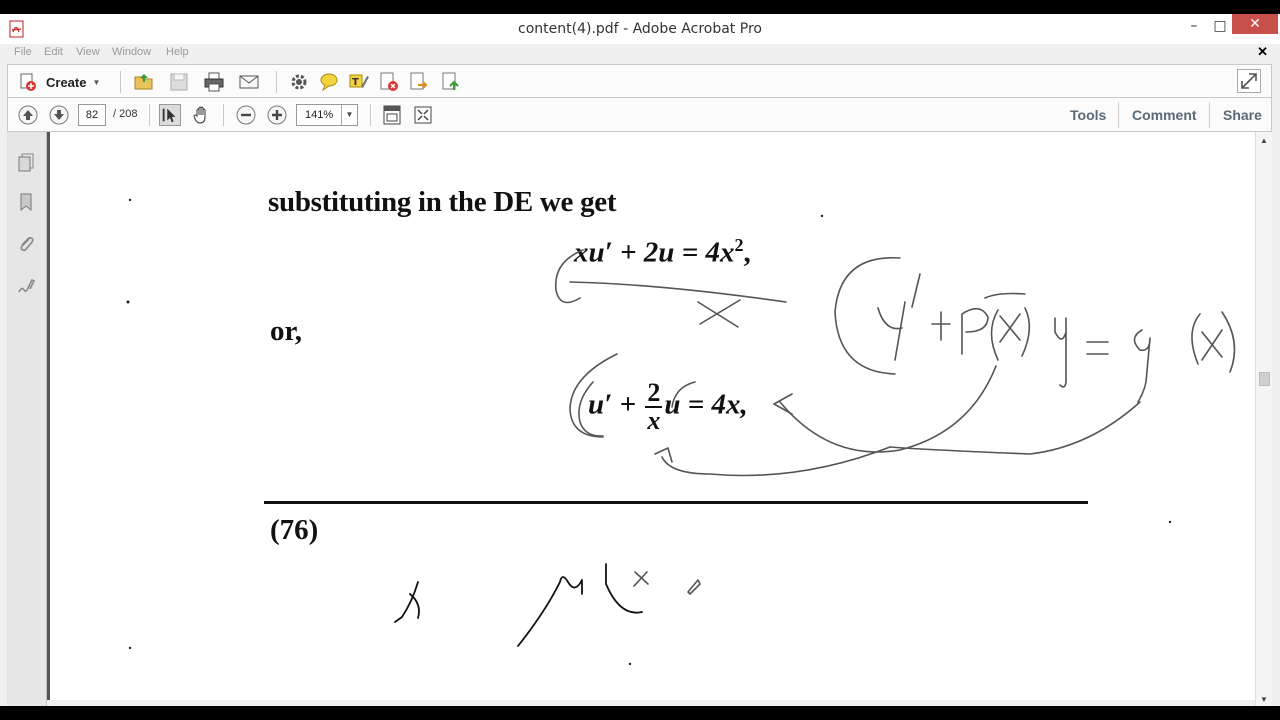  I want to click on menu-window: Window, so click(131, 52).